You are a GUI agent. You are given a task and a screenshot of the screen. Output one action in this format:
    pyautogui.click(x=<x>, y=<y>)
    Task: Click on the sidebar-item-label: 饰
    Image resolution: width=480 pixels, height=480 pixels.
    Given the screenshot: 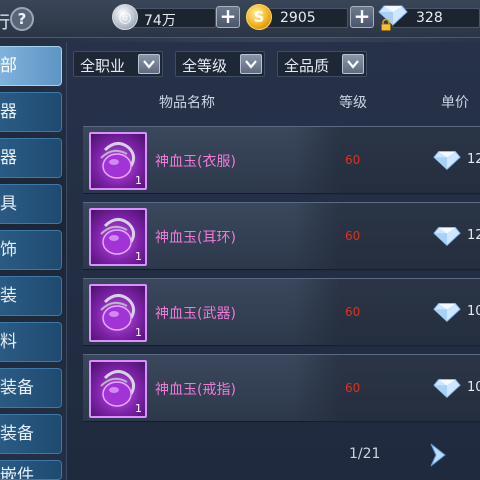 What is the action you would take?
    pyautogui.click(x=8, y=250)
    